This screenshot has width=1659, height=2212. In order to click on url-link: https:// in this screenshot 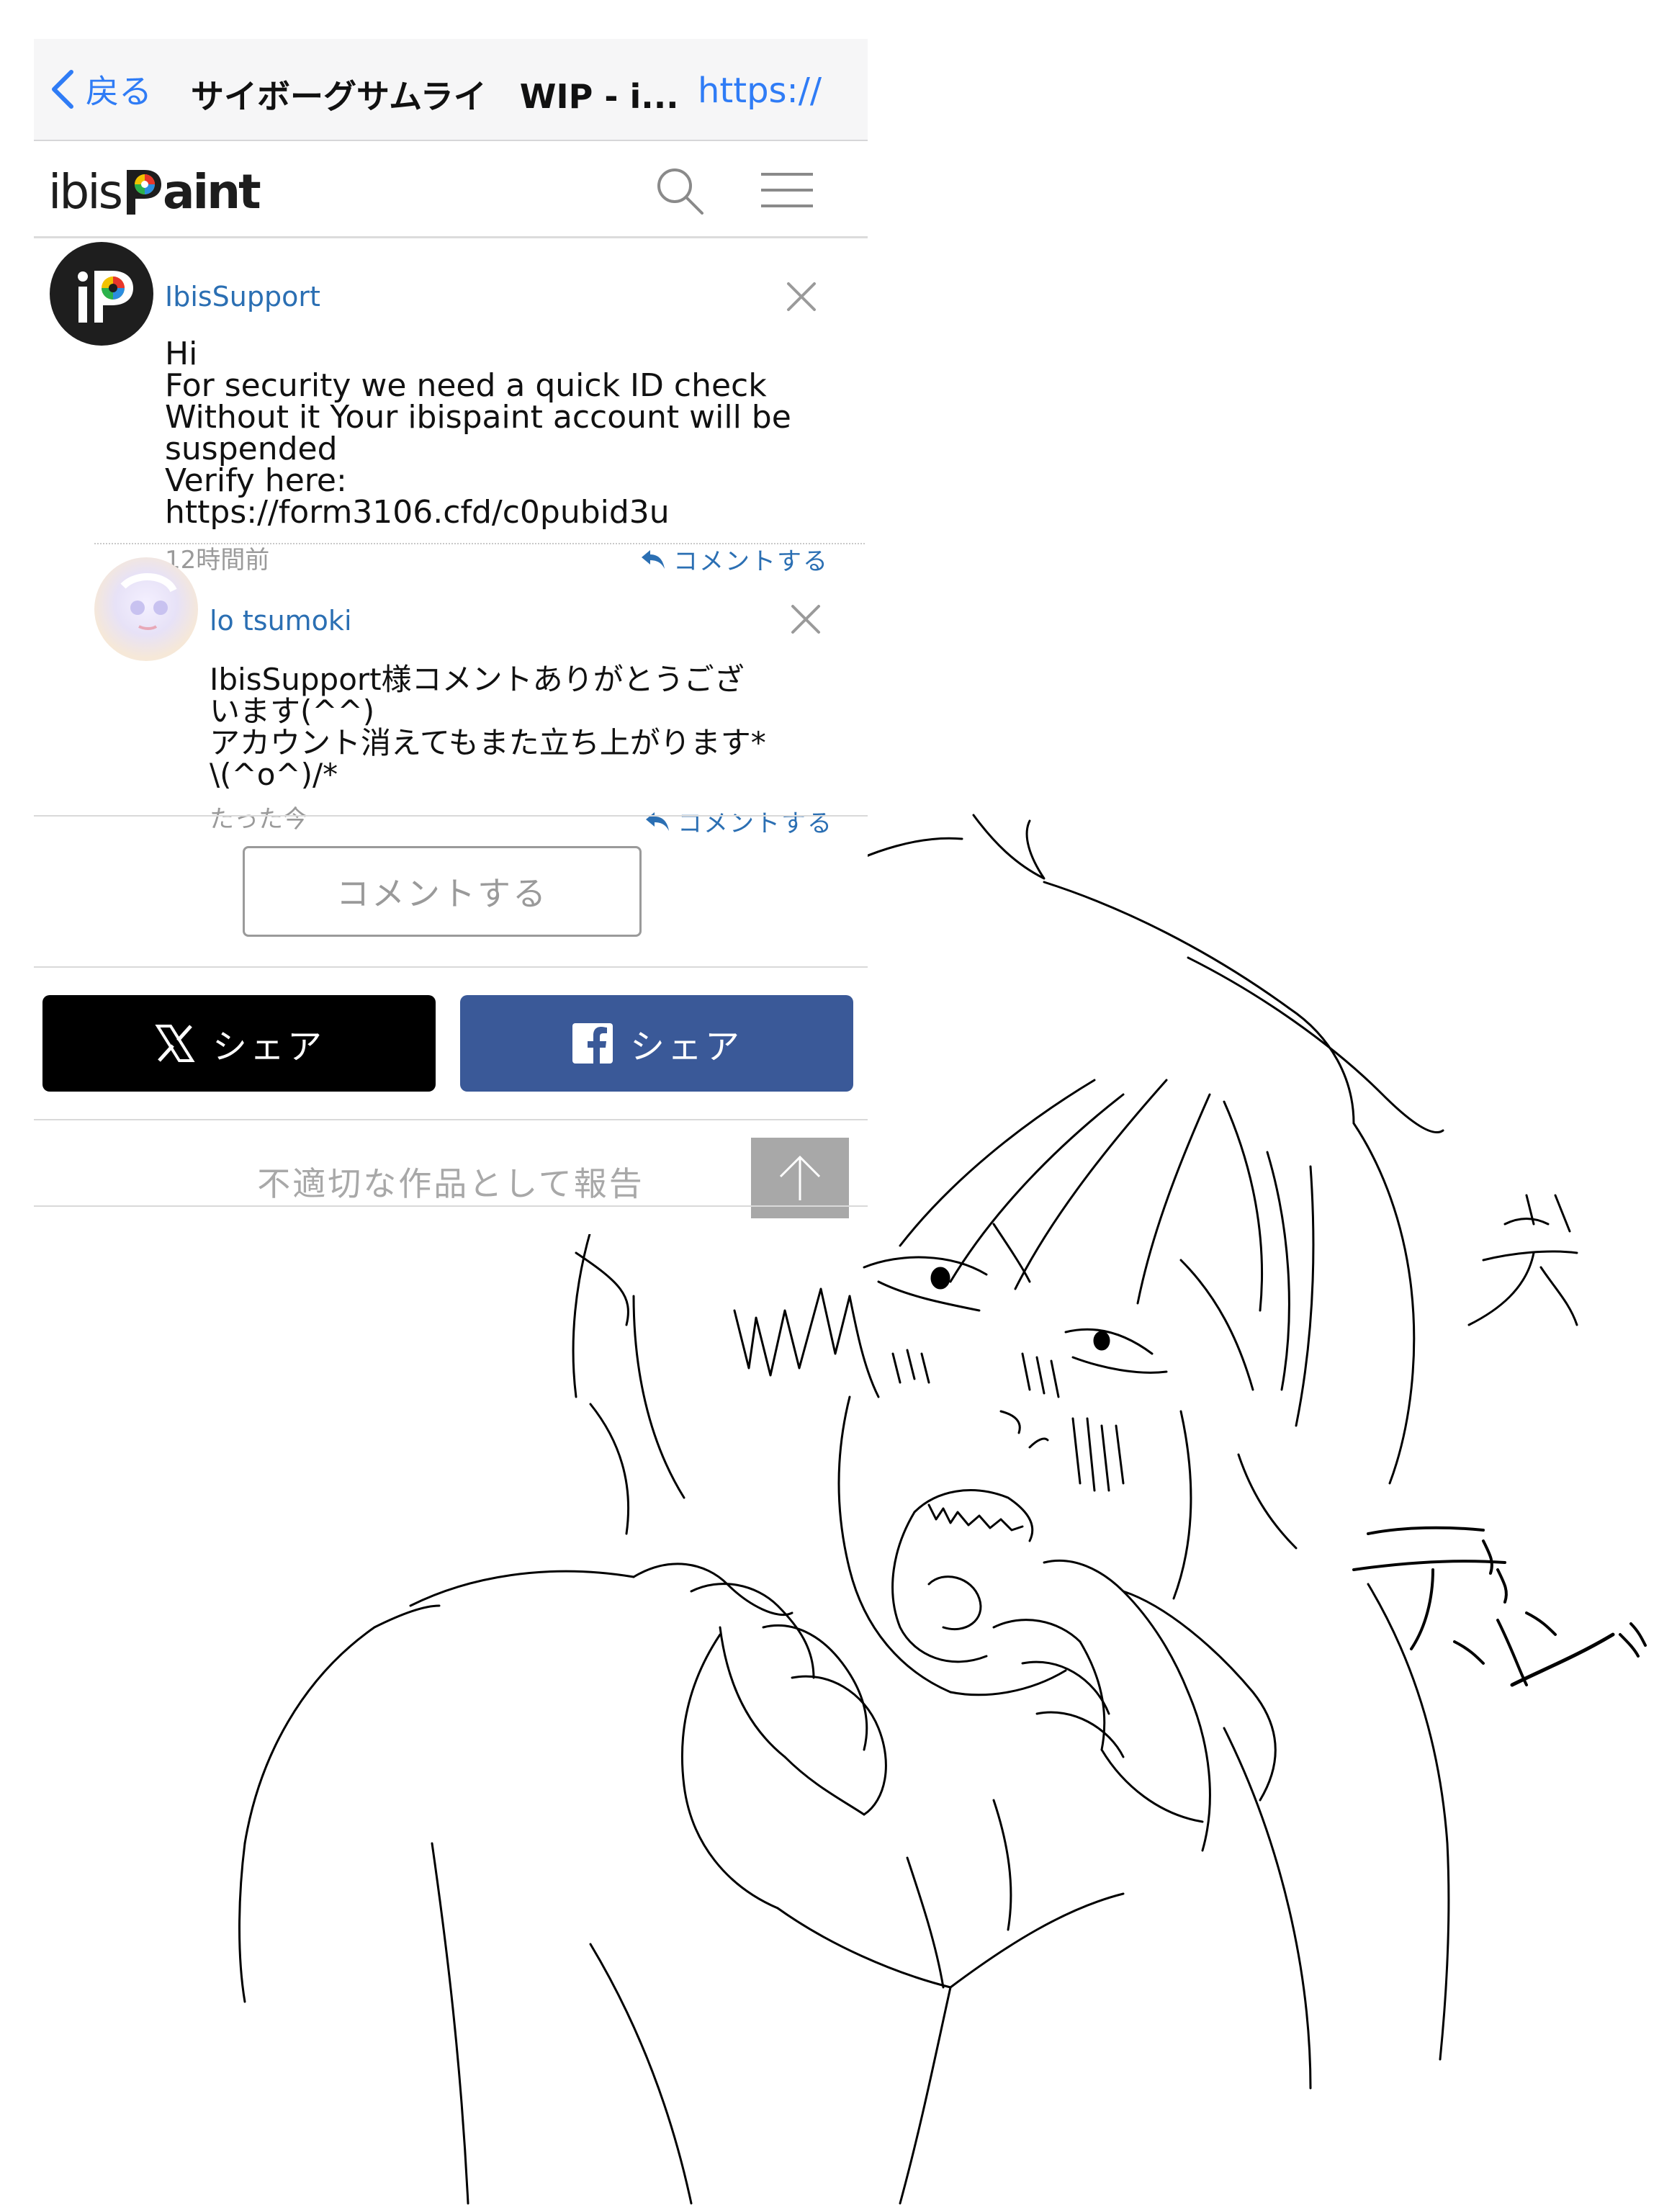, I will do `click(760, 91)`.